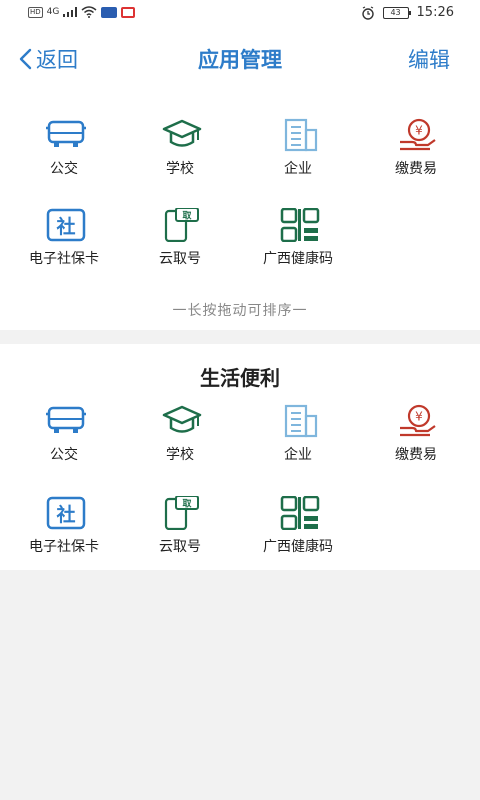  Describe the element at coordinates (367, 12) in the screenshot. I see `alarm-icon` at that location.